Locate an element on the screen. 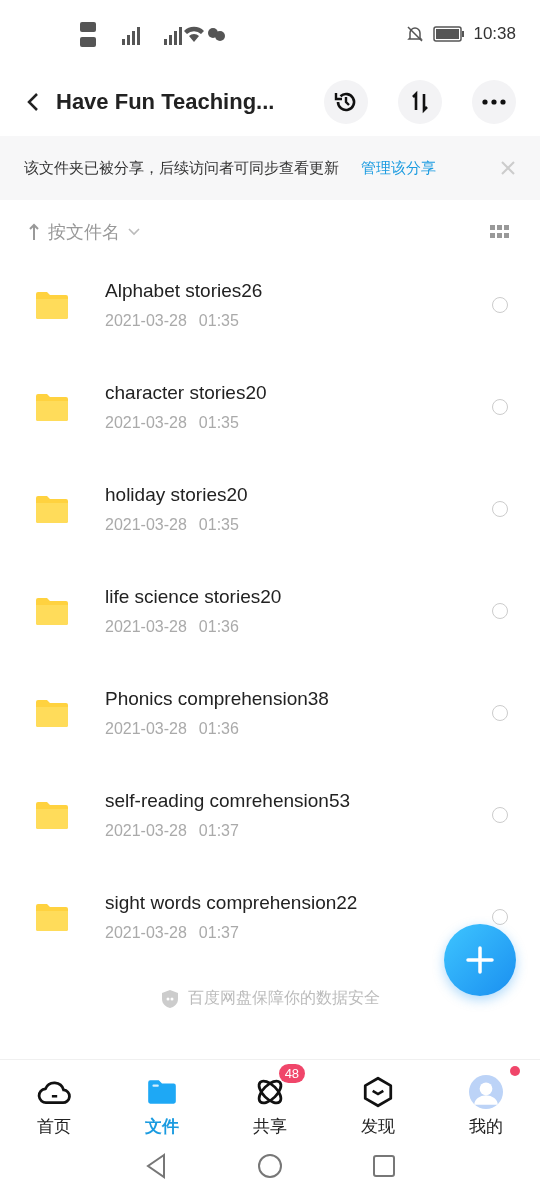  folder-name: character stories20 is located at coordinates (298, 393).